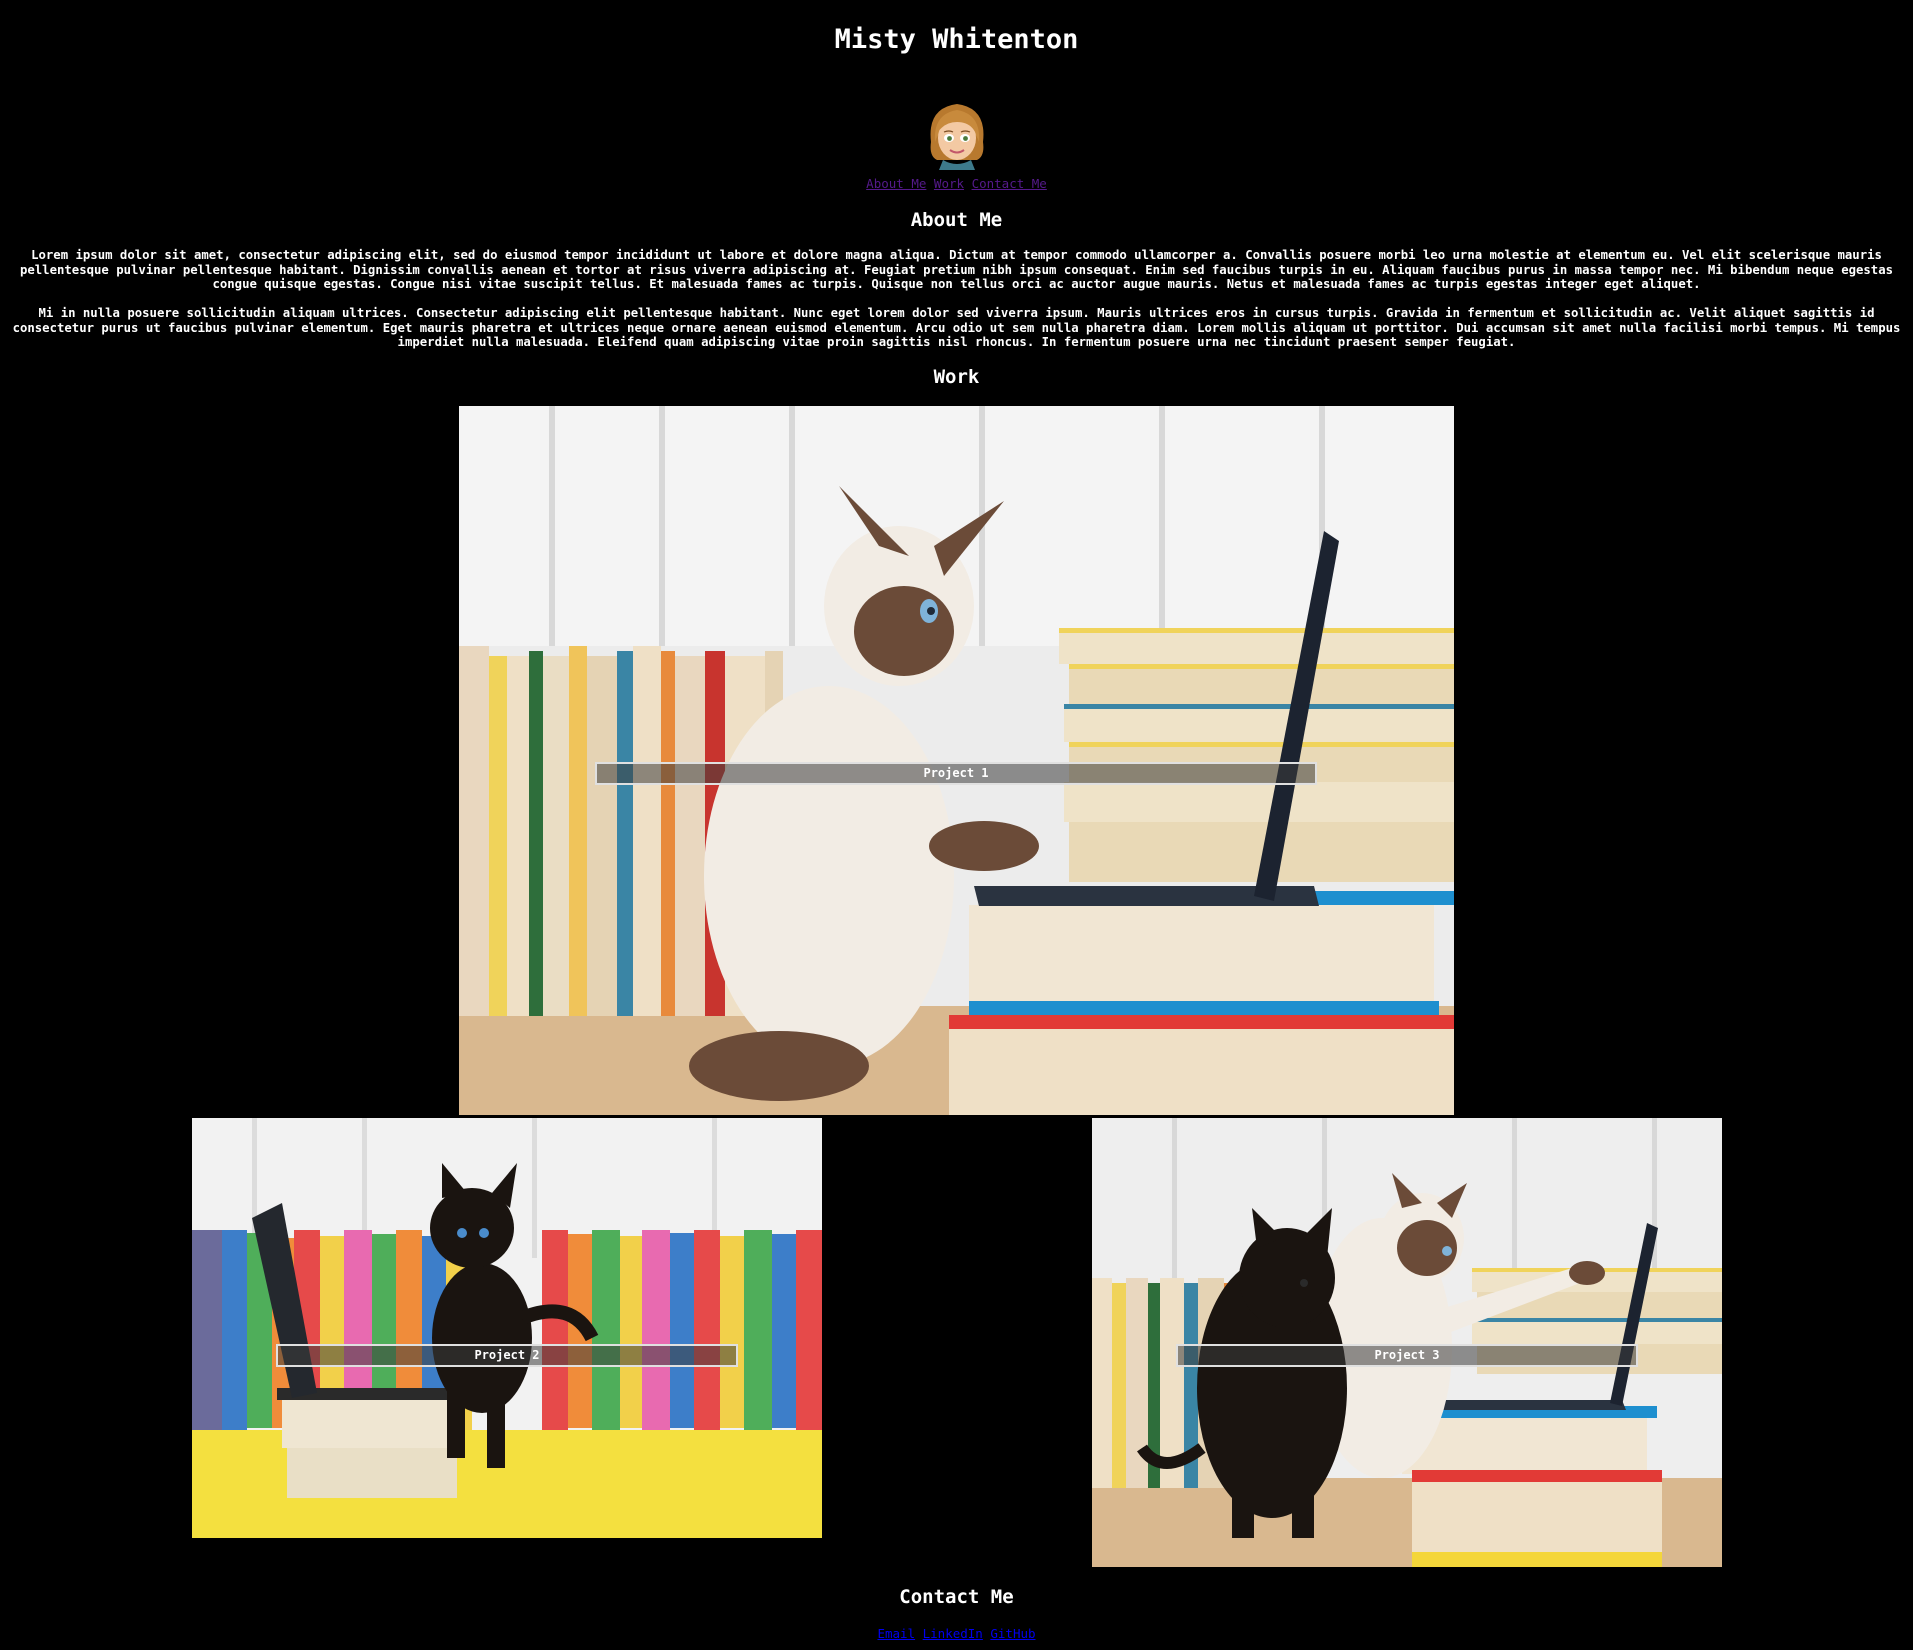 This screenshot has width=1913, height=1650. Describe the element at coordinates (956, 773) in the screenshot. I see `project-1-label: Project 1` at that location.